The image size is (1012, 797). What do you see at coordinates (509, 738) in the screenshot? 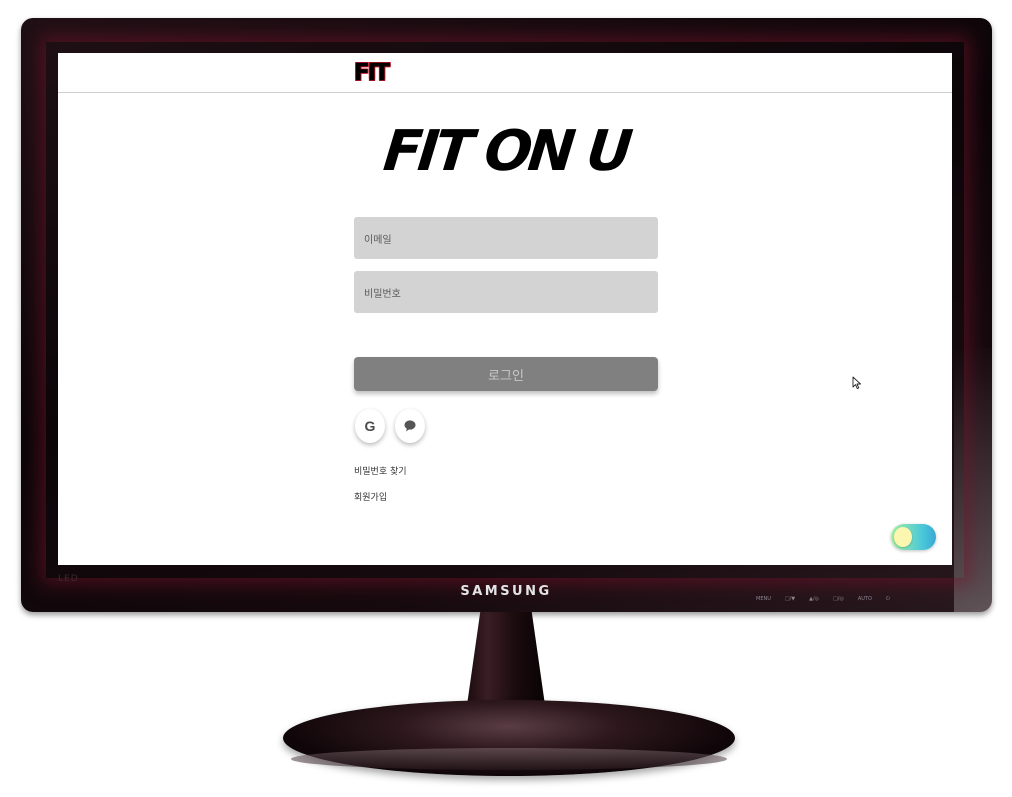
I see `monitor-stand` at bounding box center [509, 738].